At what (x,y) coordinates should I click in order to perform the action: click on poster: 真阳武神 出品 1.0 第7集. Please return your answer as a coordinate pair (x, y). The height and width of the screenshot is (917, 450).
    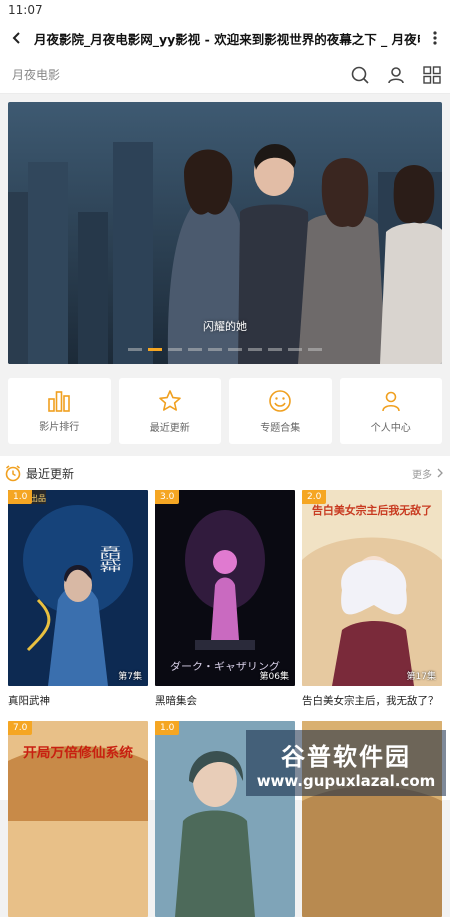
    Looking at the image, I should click on (78, 588).